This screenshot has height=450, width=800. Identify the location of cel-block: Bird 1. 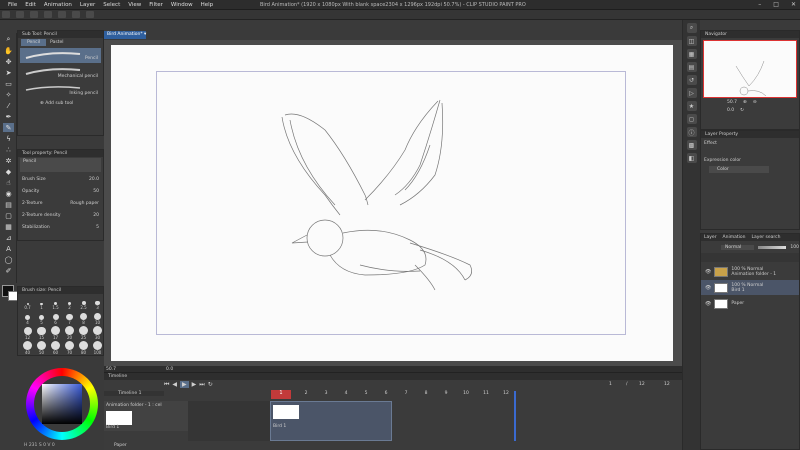
(331, 421).